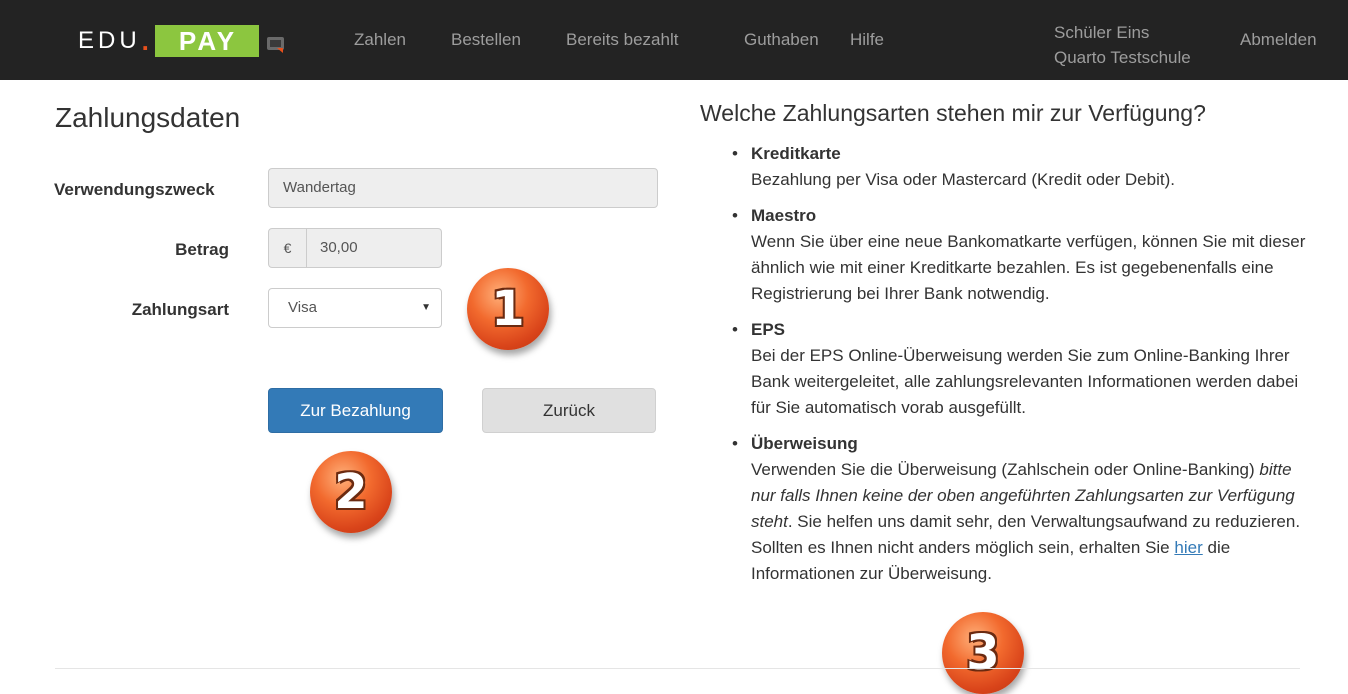 The image size is (1348, 694). I want to click on purpose-input: Wandertag, so click(463, 188).